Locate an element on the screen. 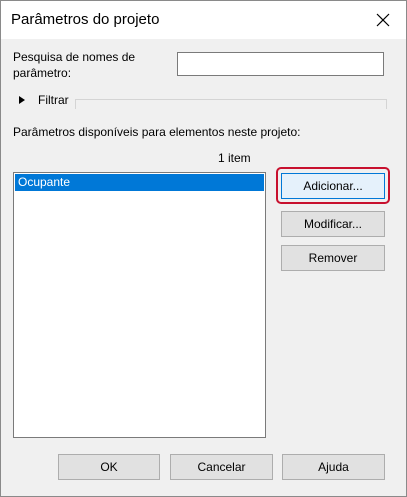 The image size is (407, 497). close-icon is located at coordinates (383, 20).